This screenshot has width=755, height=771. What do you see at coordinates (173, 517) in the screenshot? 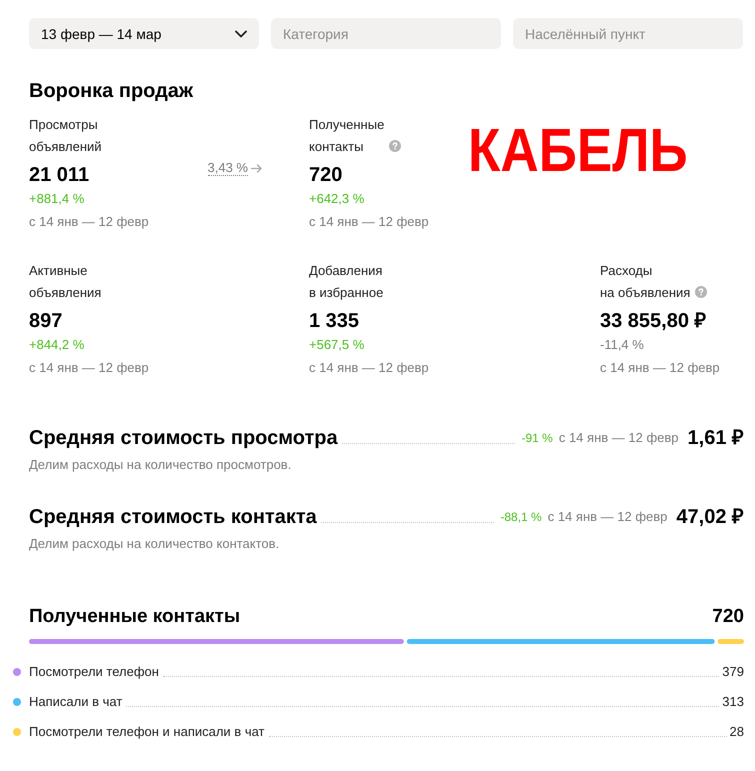
I see `cost-title: Средняя стоимость контакта` at bounding box center [173, 517].